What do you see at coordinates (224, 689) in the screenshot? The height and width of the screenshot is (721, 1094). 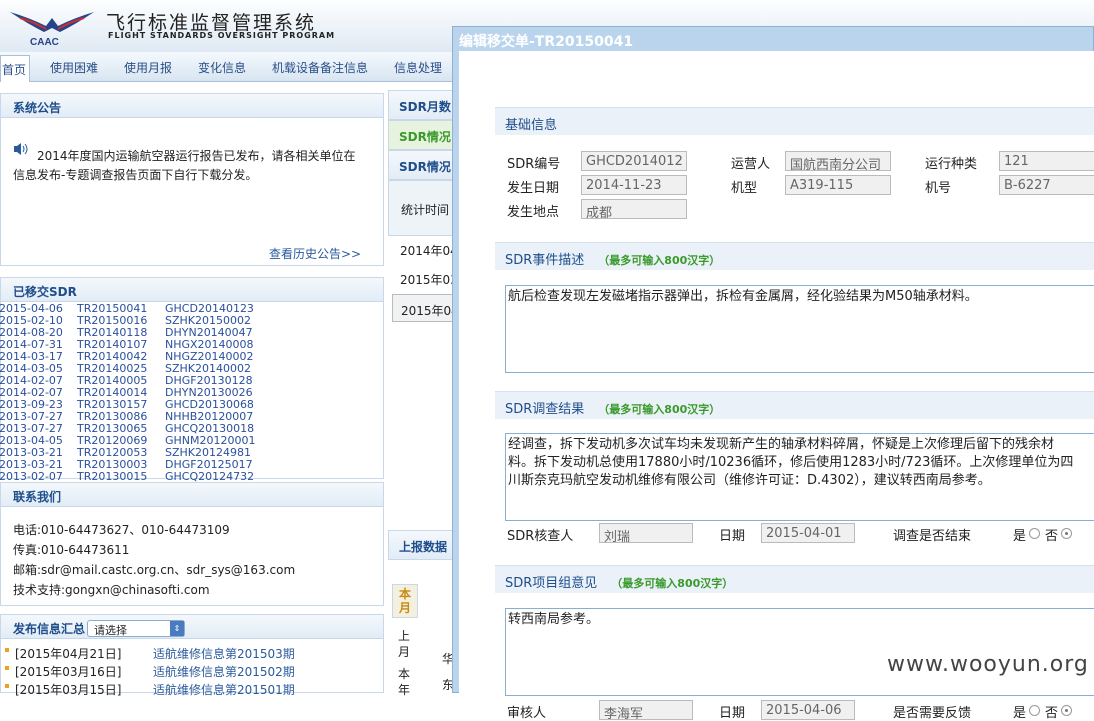 I see `publish-link-3: 适航维修信息第201501期` at bounding box center [224, 689].